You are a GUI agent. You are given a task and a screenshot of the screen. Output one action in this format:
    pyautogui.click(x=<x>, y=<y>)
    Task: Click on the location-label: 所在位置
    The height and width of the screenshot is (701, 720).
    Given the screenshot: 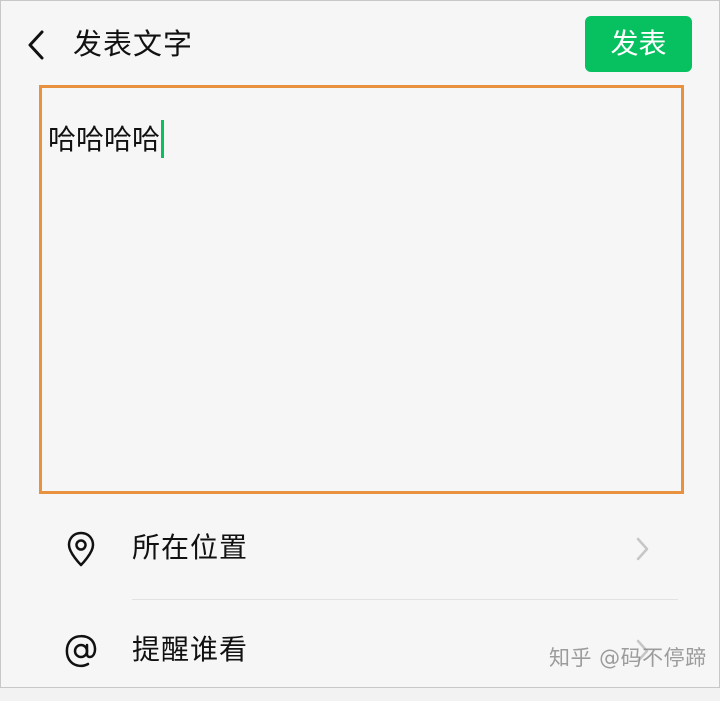 What is the action you would take?
    pyautogui.click(x=190, y=547)
    